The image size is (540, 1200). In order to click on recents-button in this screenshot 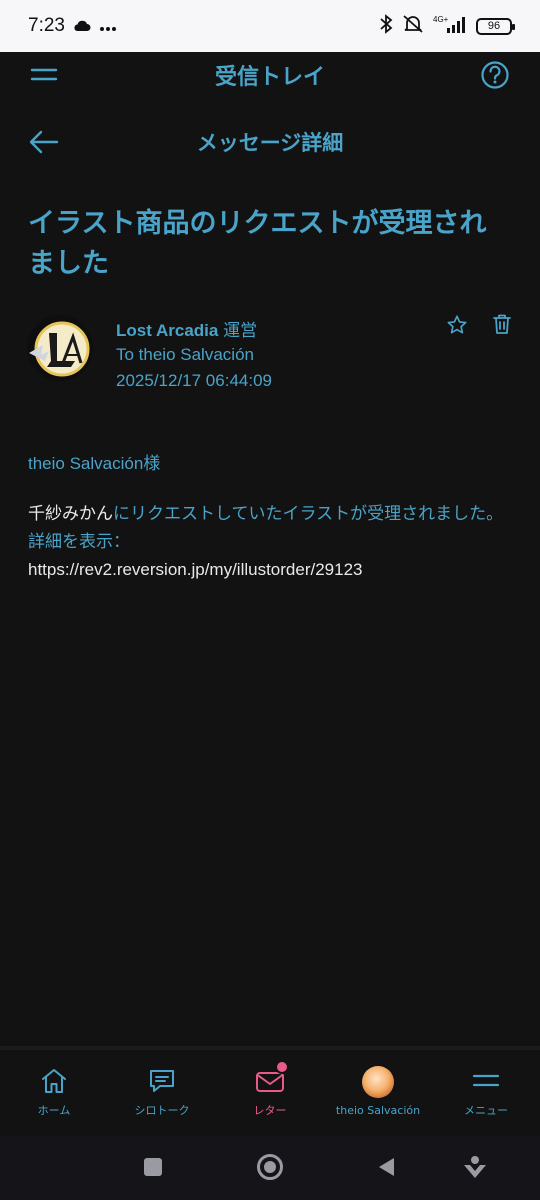, I will do `click(153, 1167)`.